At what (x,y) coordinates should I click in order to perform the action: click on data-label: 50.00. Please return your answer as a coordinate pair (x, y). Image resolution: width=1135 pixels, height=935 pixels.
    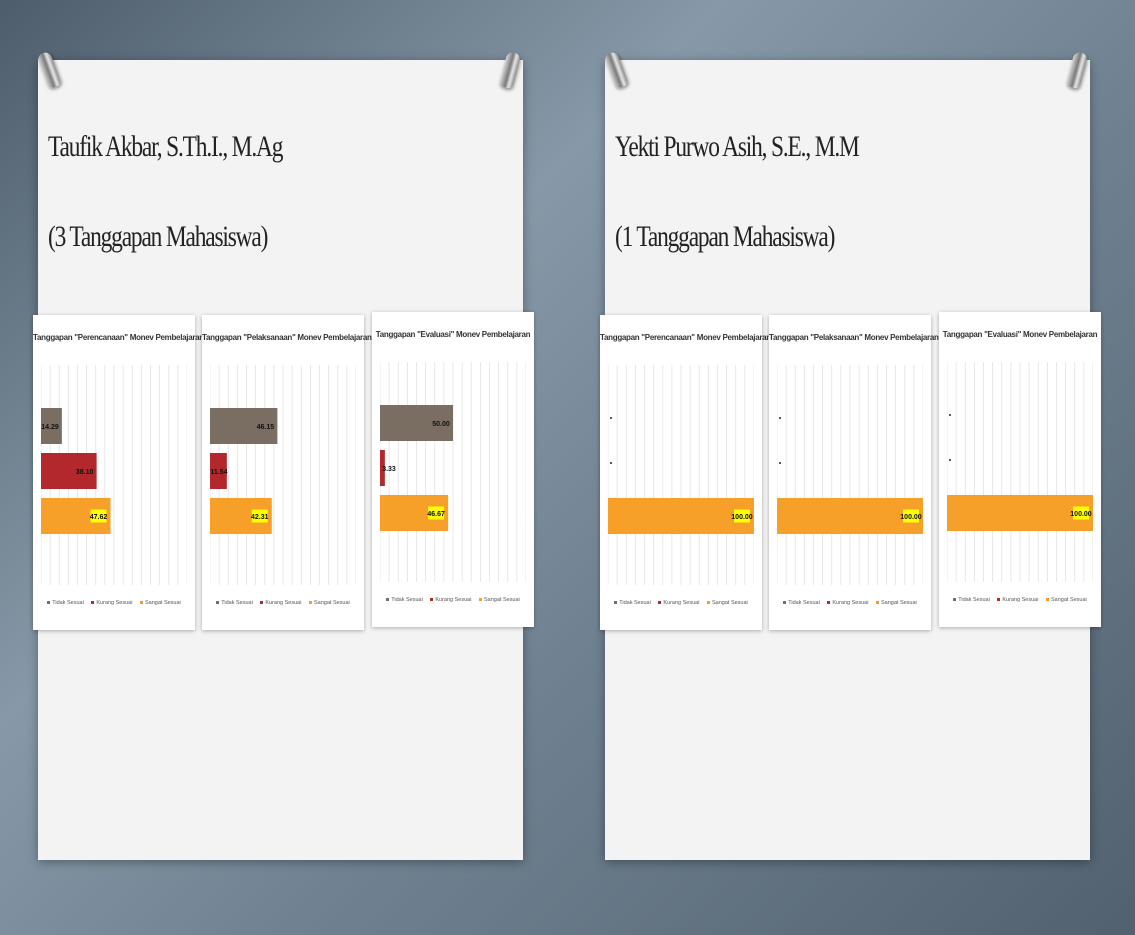
    Looking at the image, I should click on (441, 424).